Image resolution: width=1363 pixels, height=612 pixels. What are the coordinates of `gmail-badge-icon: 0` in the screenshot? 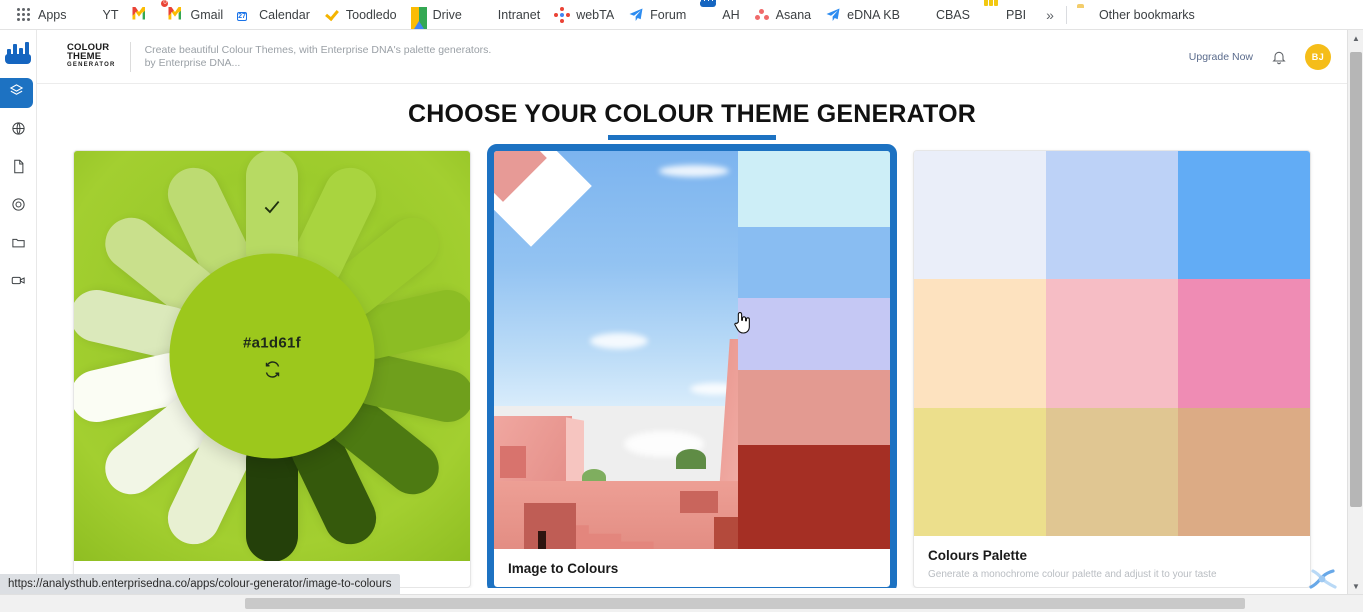 It's located at (172, 11).